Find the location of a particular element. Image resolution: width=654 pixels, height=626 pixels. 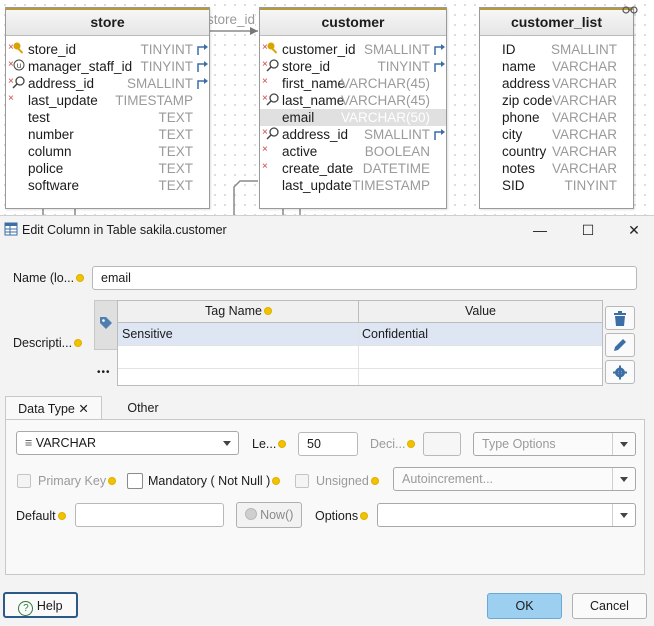

tags-table: Tag Name Value Sensitive Confidential is located at coordinates (360, 343).